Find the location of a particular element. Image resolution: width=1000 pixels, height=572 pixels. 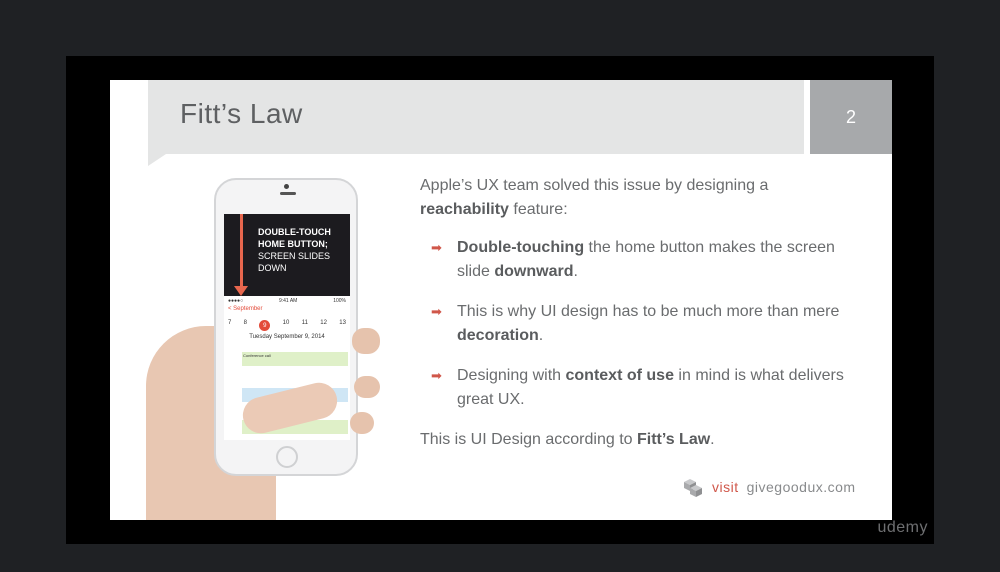

day: 10 is located at coordinates (286, 323).